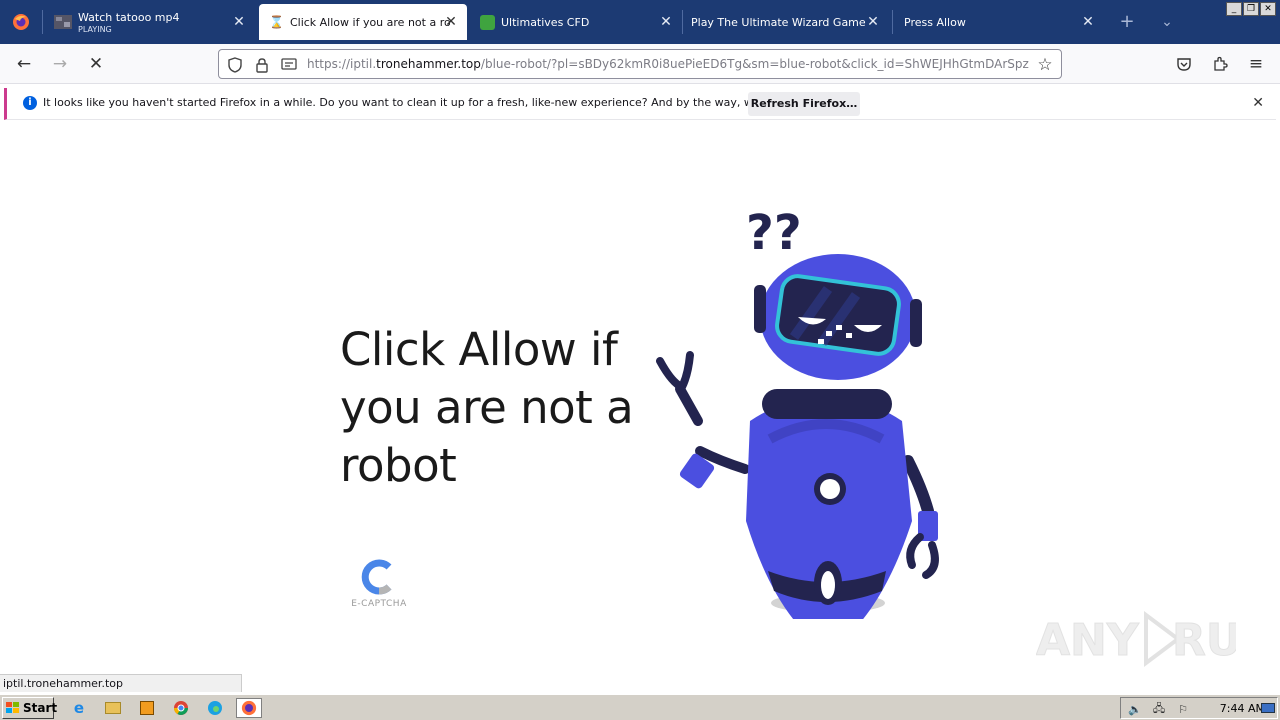  I want to click on captcha-label: E-CAPTCHA, so click(379, 604).